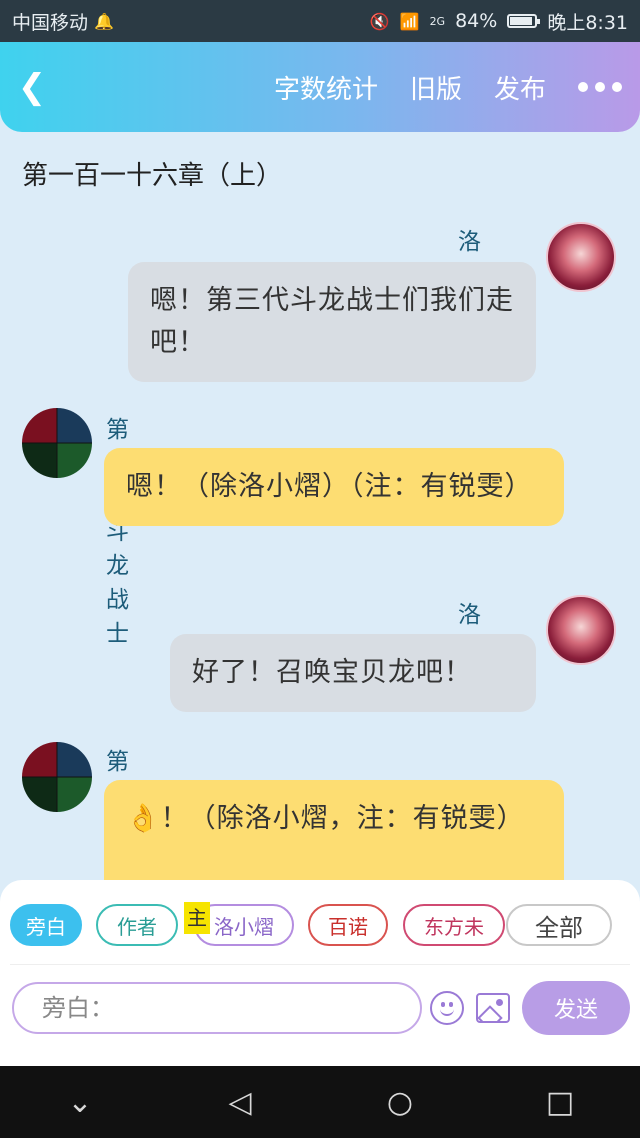 This screenshot has height=1138, width=640. What do you see at coordinates (320, 964) in the screenshot?
I see `divider` at bounding box center [320, 964].